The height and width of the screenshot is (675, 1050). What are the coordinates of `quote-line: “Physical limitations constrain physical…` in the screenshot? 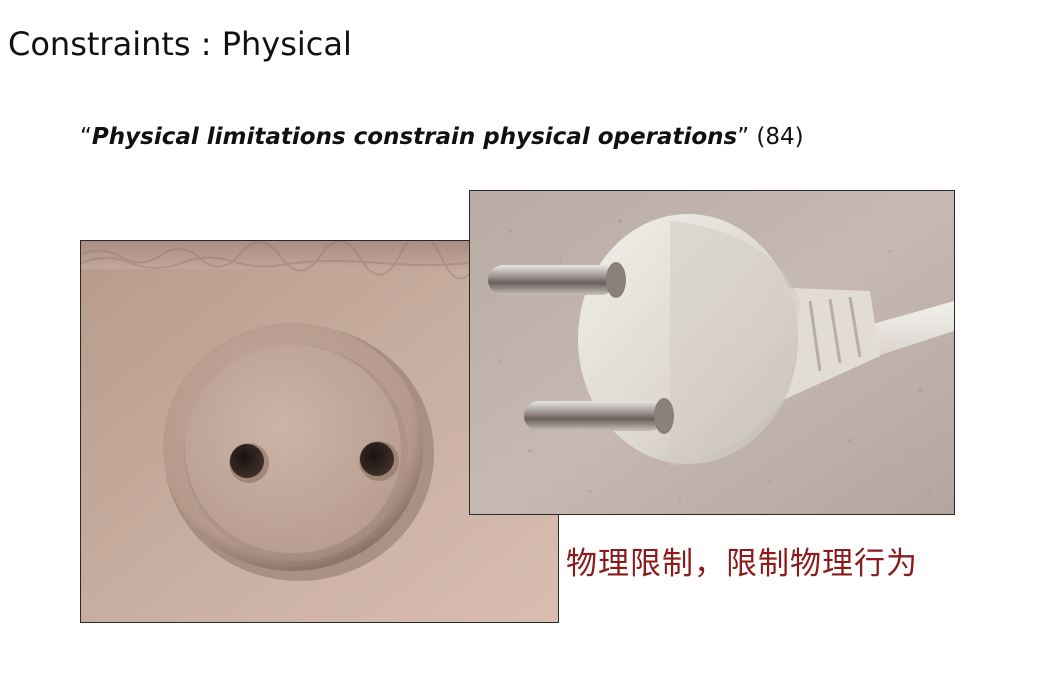 It's located at (442, 137).